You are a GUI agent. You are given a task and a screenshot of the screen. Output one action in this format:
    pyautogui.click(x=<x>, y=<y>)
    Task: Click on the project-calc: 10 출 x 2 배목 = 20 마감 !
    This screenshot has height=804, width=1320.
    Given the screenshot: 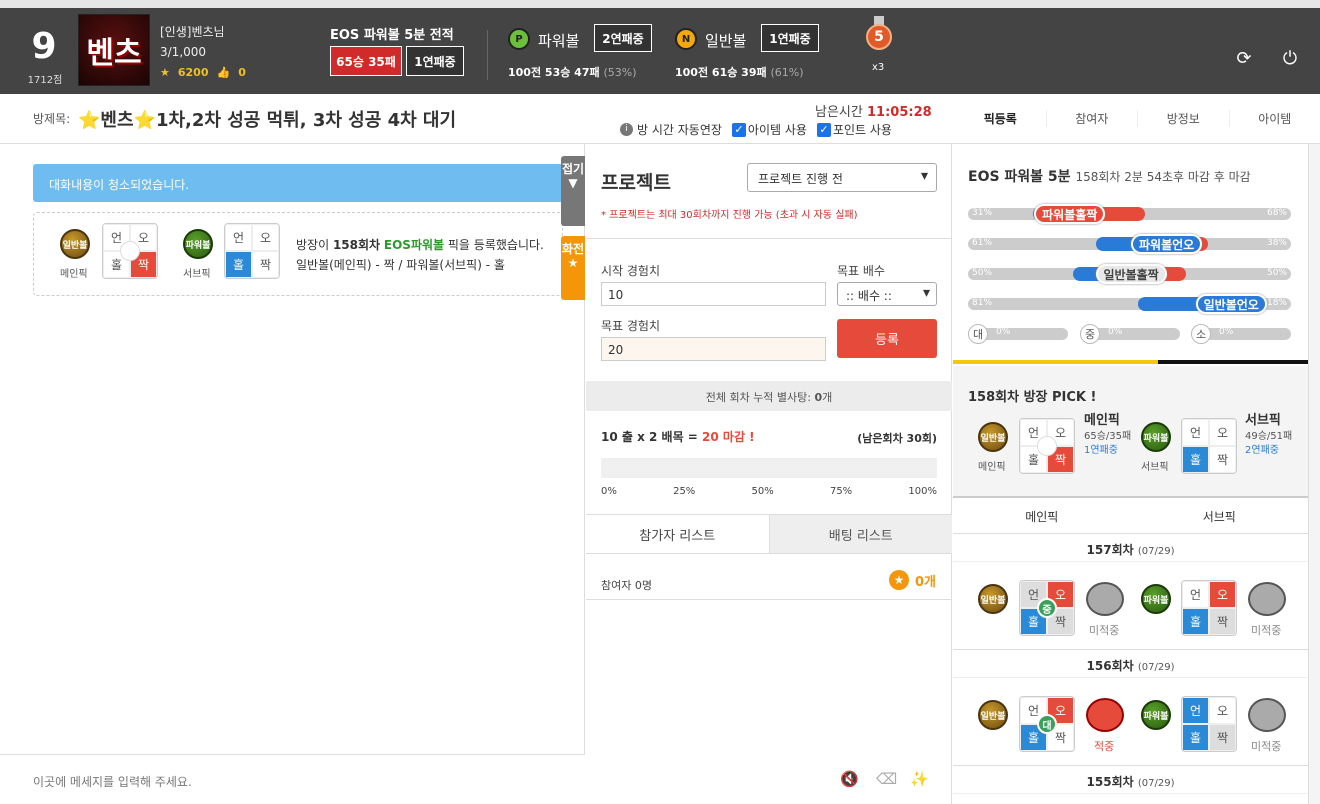 What is the action you would take?
    pyautogui.click(x=678, y=436)
    